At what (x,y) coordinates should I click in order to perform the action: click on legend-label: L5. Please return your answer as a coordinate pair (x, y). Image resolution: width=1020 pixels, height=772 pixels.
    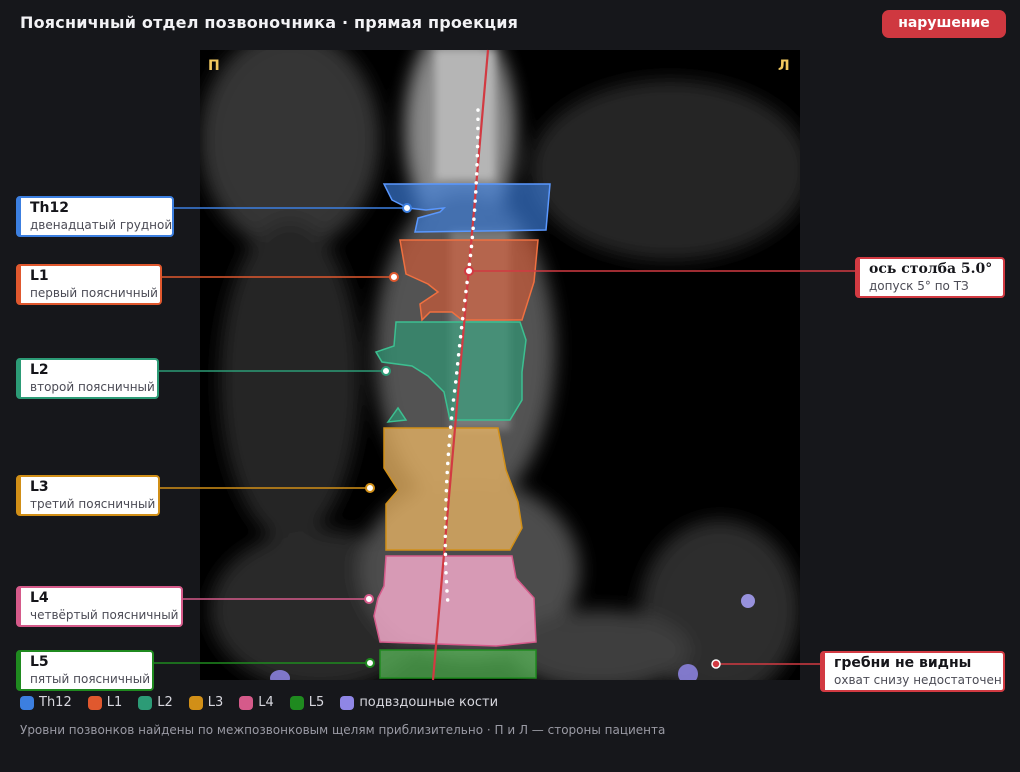
    Looking at the image, I should click on (316, 702).